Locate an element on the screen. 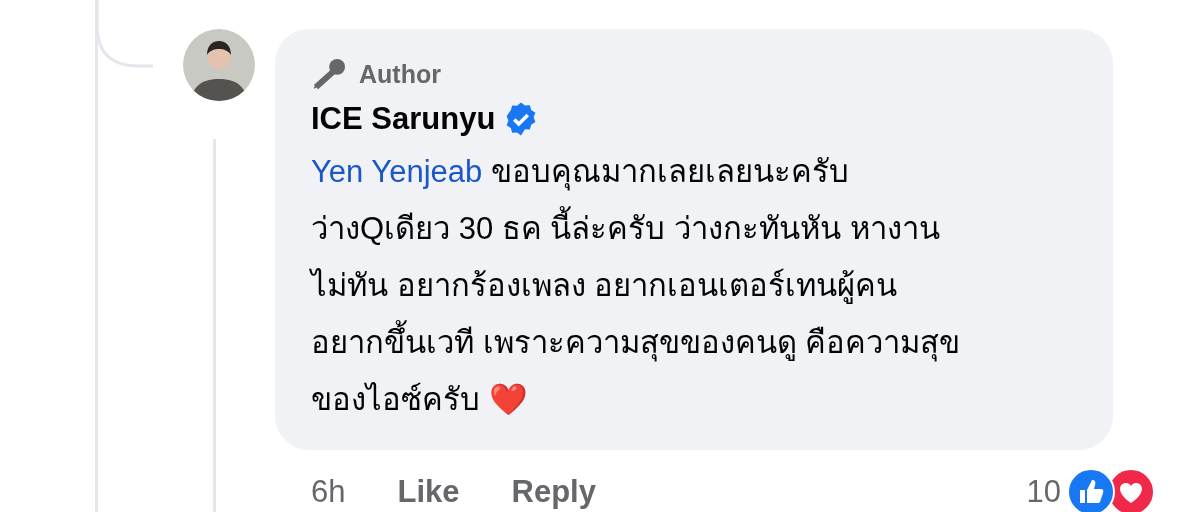 This screenshot has width=1179, height=512. like-reaction-icon is located at coordinates (1091, 490).